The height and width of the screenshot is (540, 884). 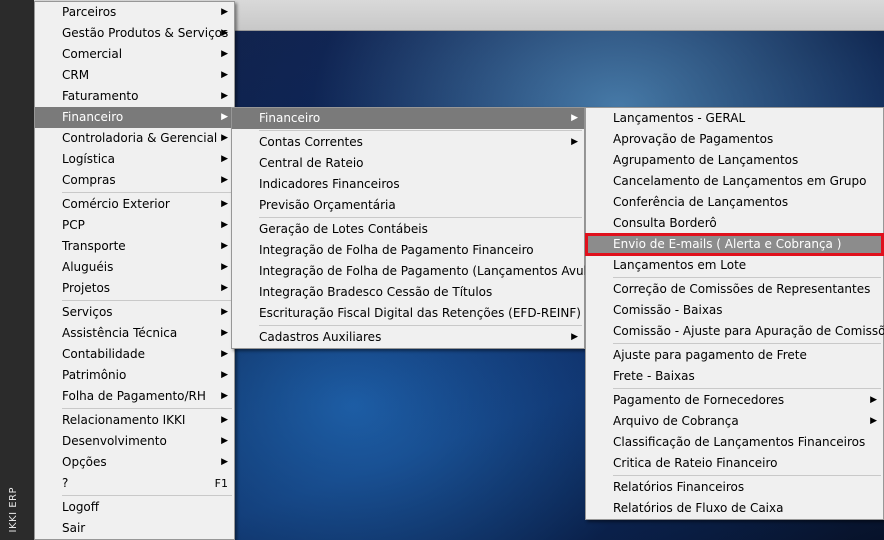 What do you see at coordinates (134, 75) in the screenshot?
I see `menu-item-crm: CRM ▶` at bounding box center [134, 75].